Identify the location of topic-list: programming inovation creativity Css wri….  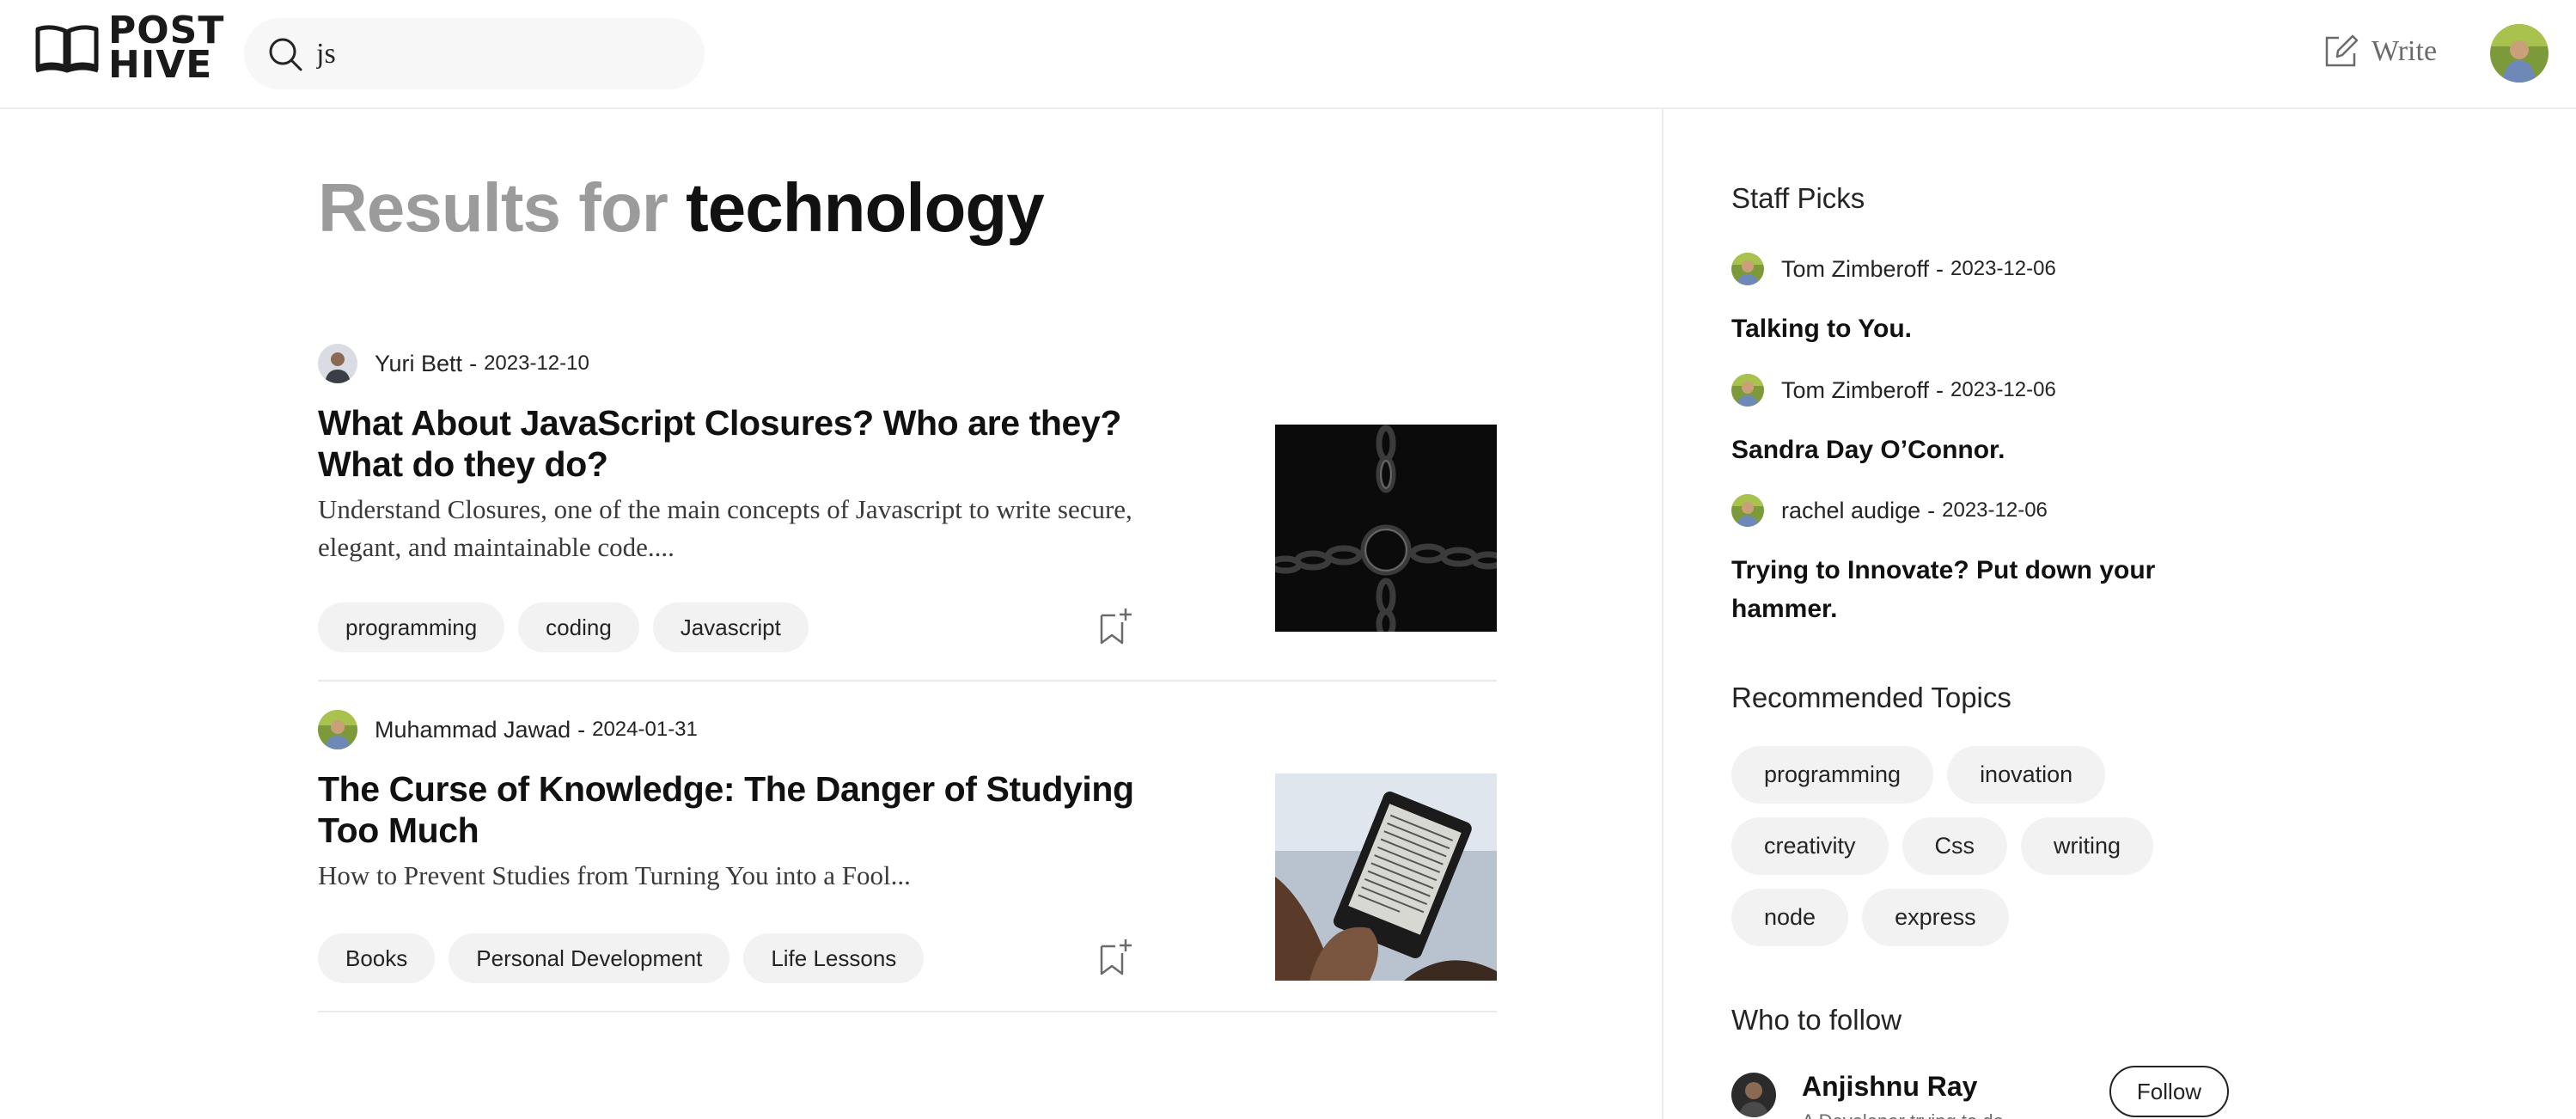
(1972, 846).